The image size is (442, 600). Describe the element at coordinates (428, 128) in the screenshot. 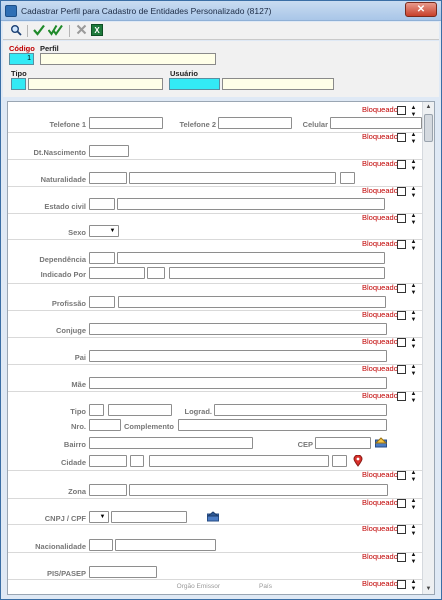

I see `scroll-thumb` at that location.